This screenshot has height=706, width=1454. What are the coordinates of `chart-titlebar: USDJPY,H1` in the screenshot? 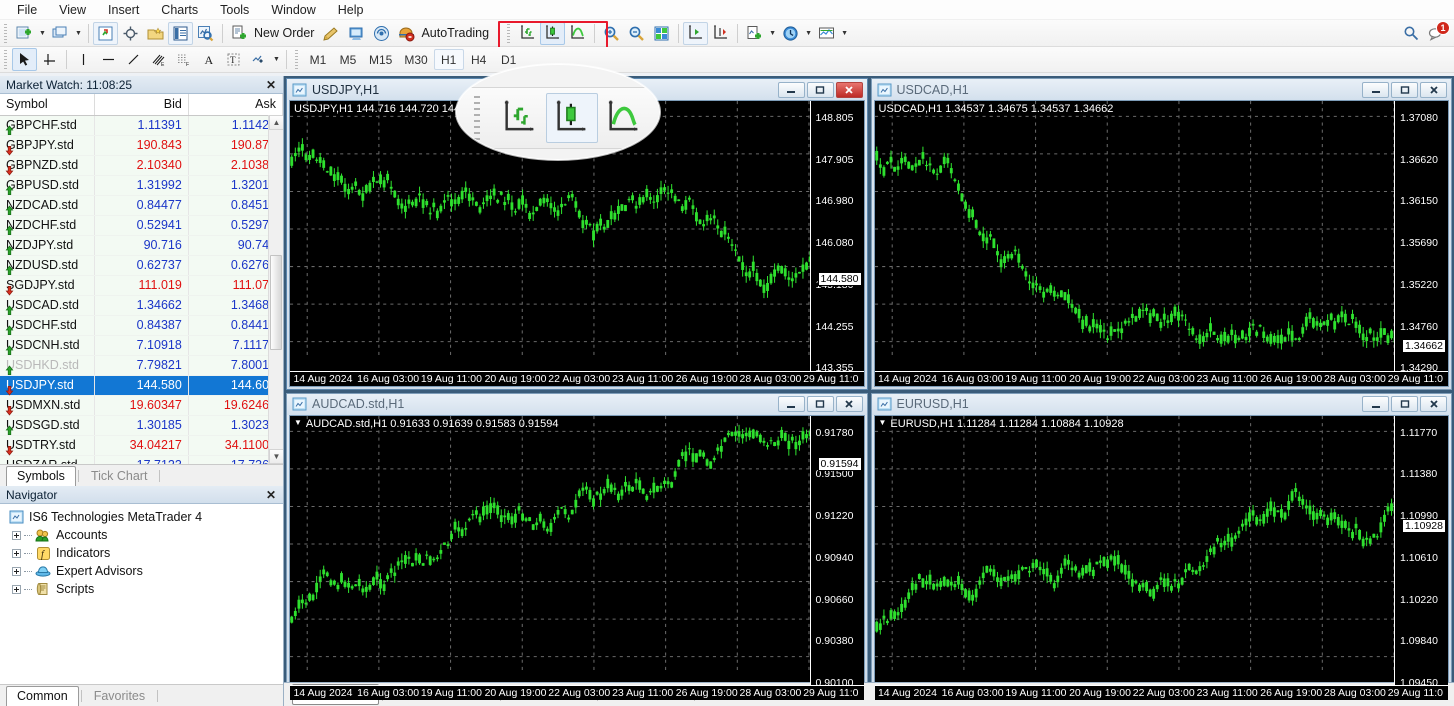 It's located at (577, 89).